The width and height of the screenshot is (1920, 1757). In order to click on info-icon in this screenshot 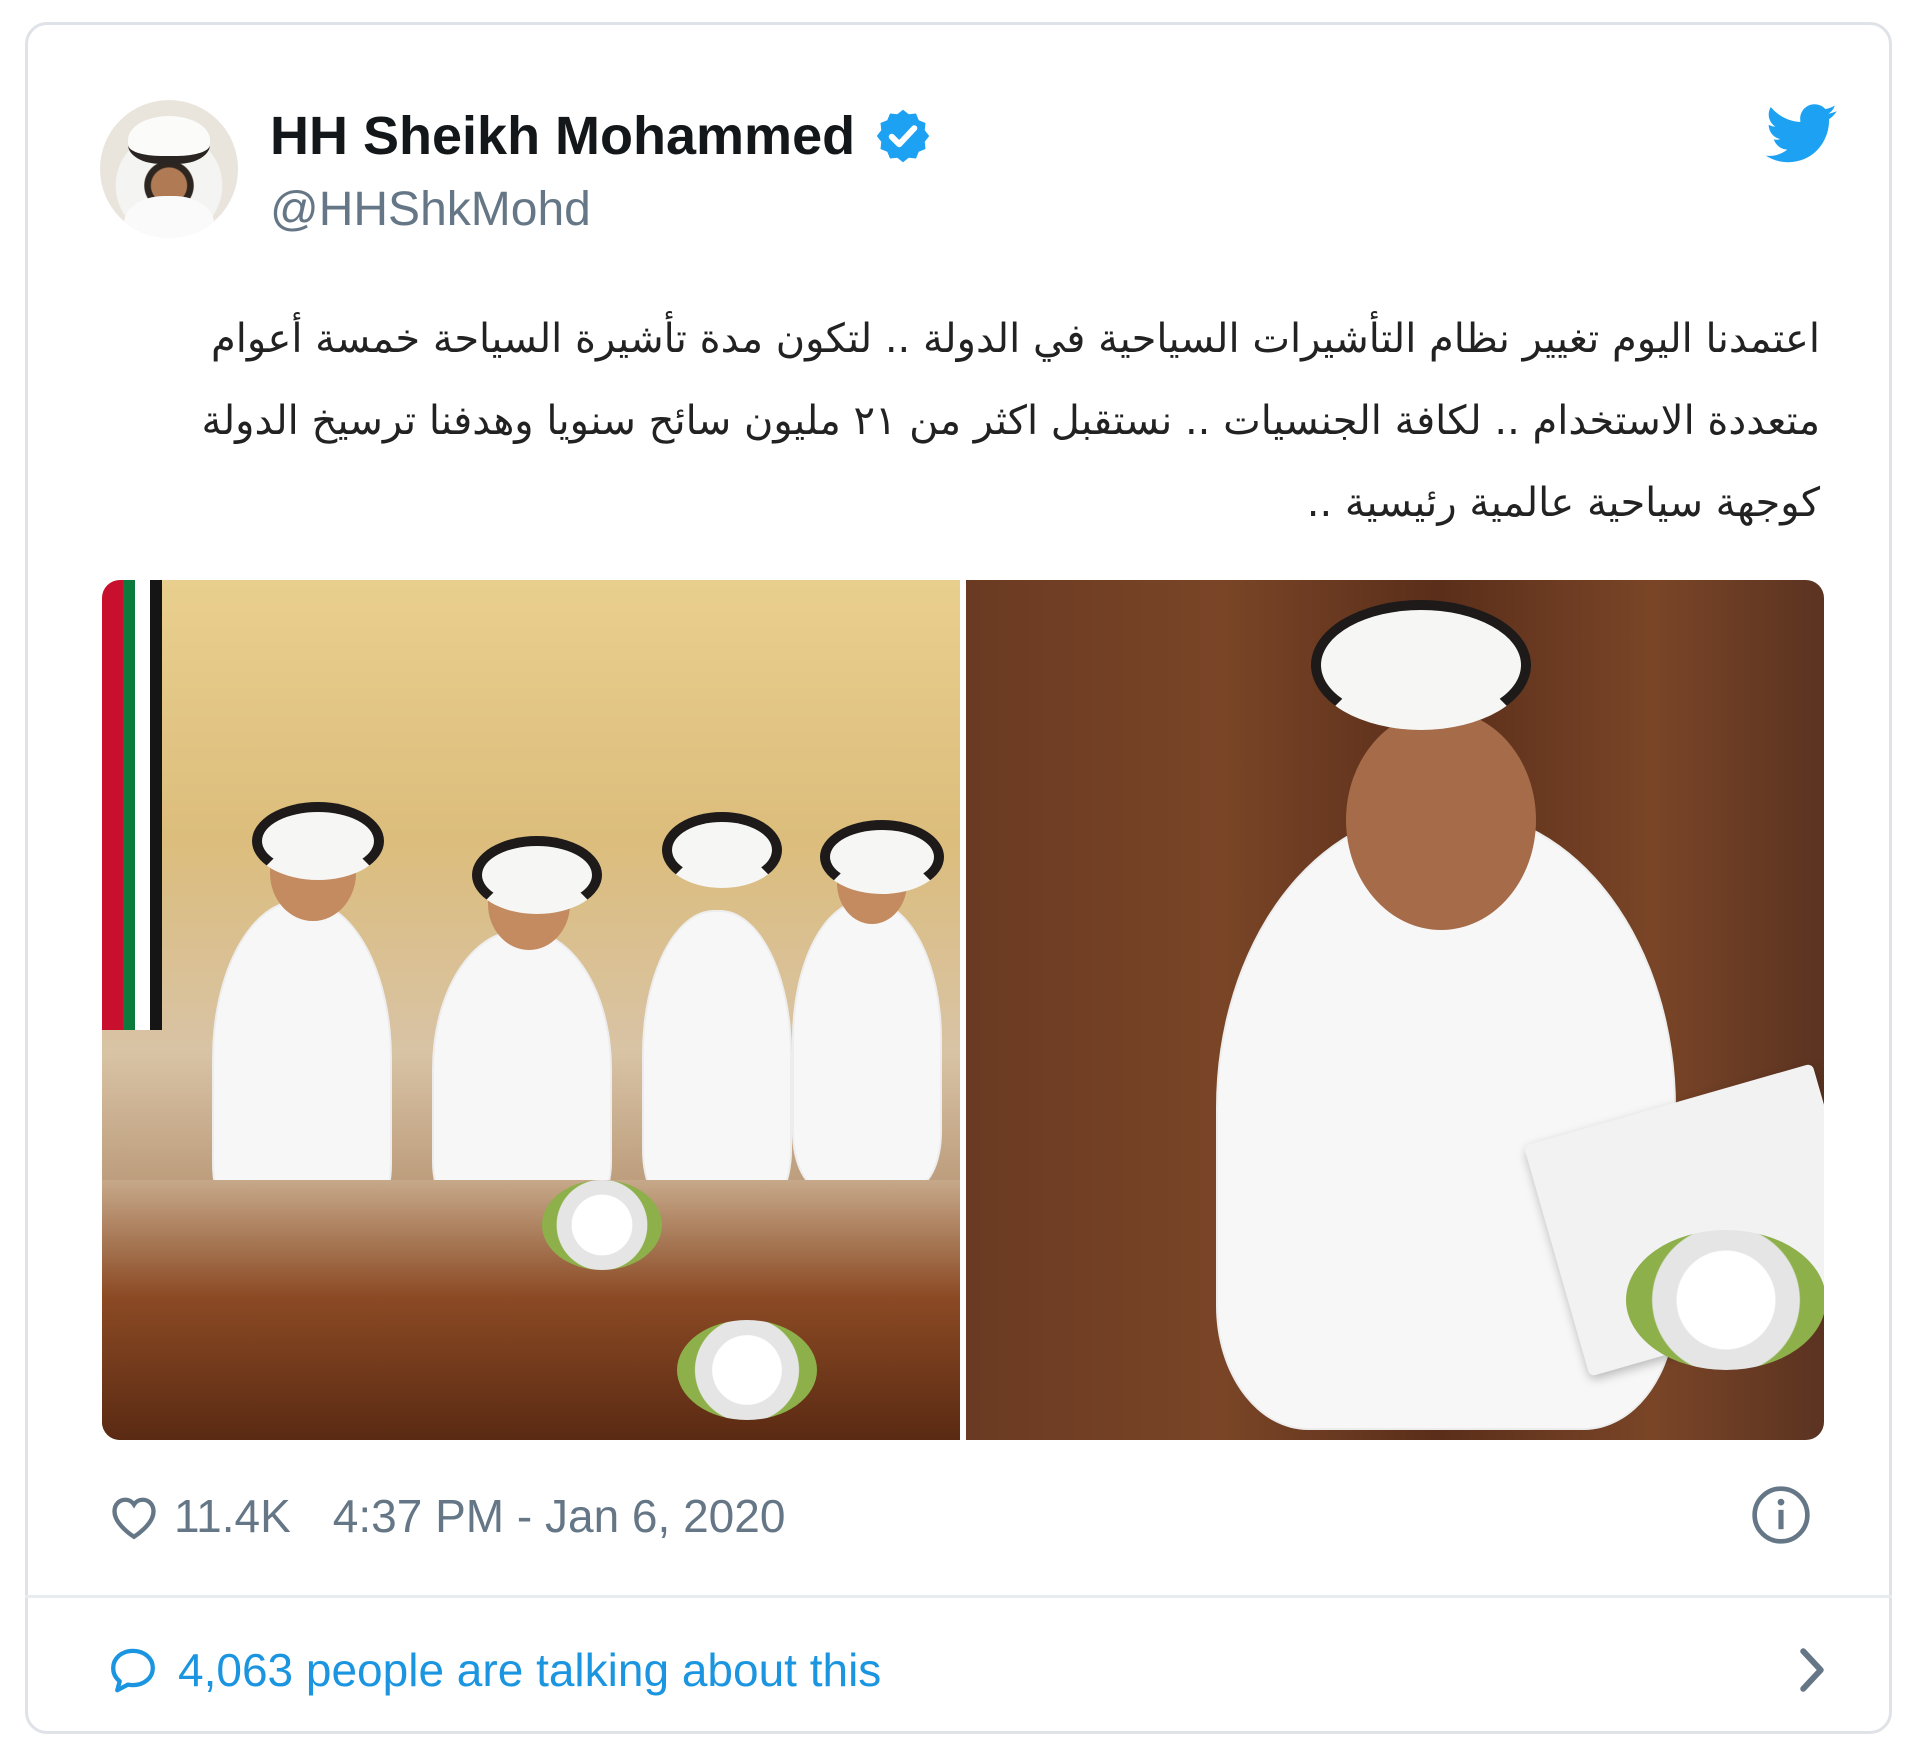, I will do `click(1781, 1515)`.